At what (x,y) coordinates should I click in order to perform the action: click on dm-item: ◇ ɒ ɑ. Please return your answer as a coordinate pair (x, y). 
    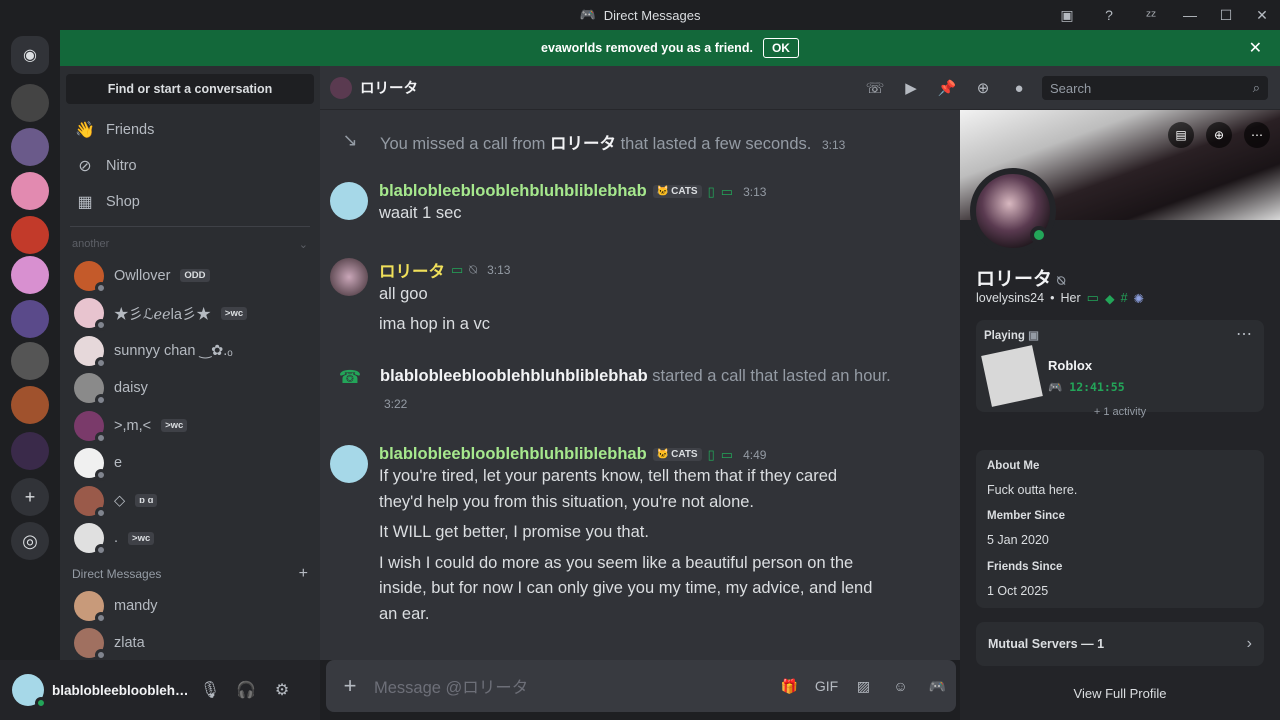
    Looking at the image, I should click on (190, 501).